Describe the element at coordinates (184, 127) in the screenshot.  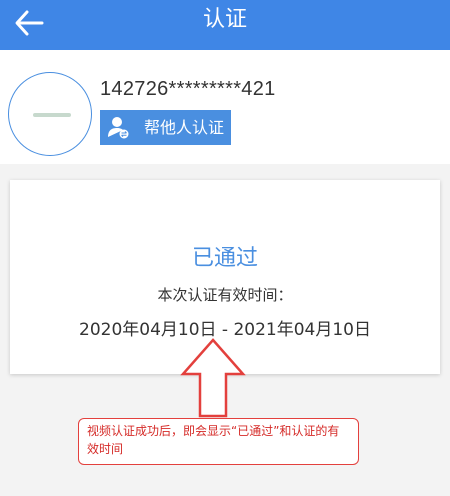
I see `help-others-verify-label: 帮他人认证` at that location.